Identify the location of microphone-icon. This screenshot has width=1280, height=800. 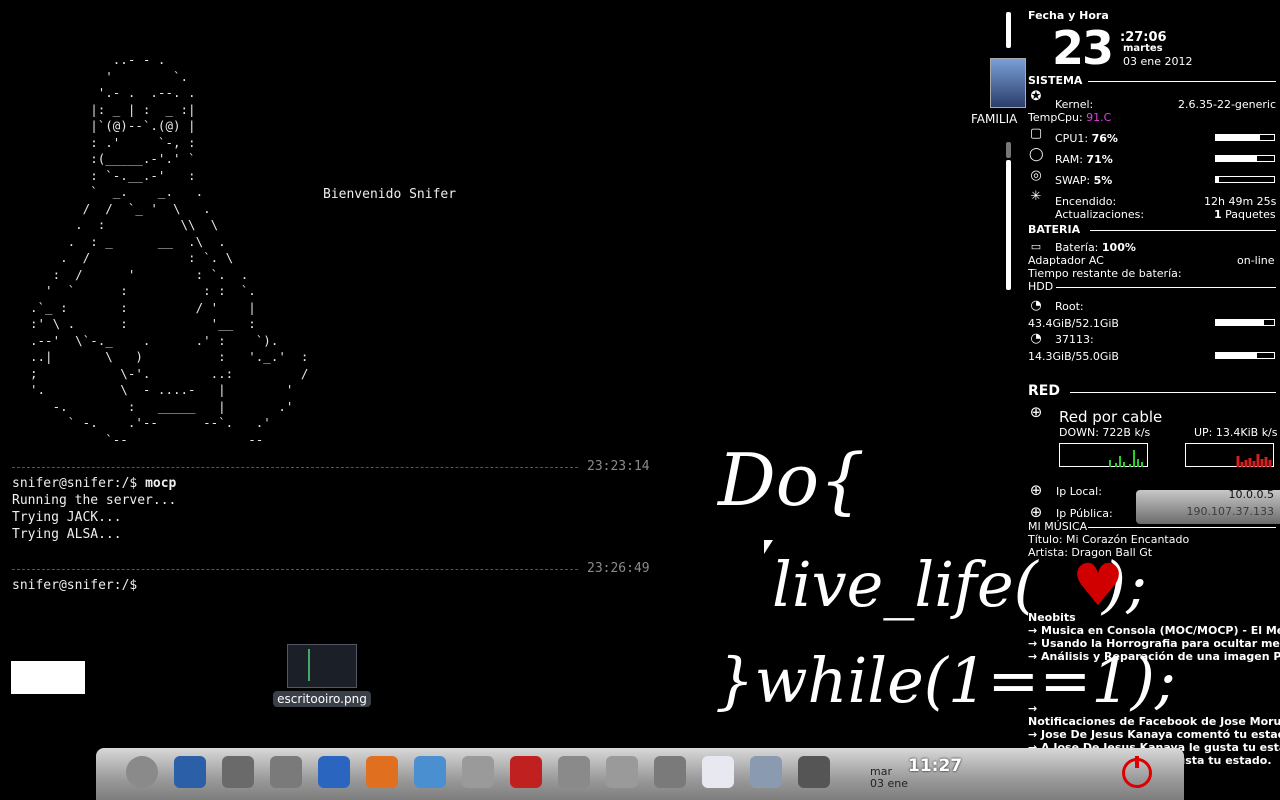
(622, 772).